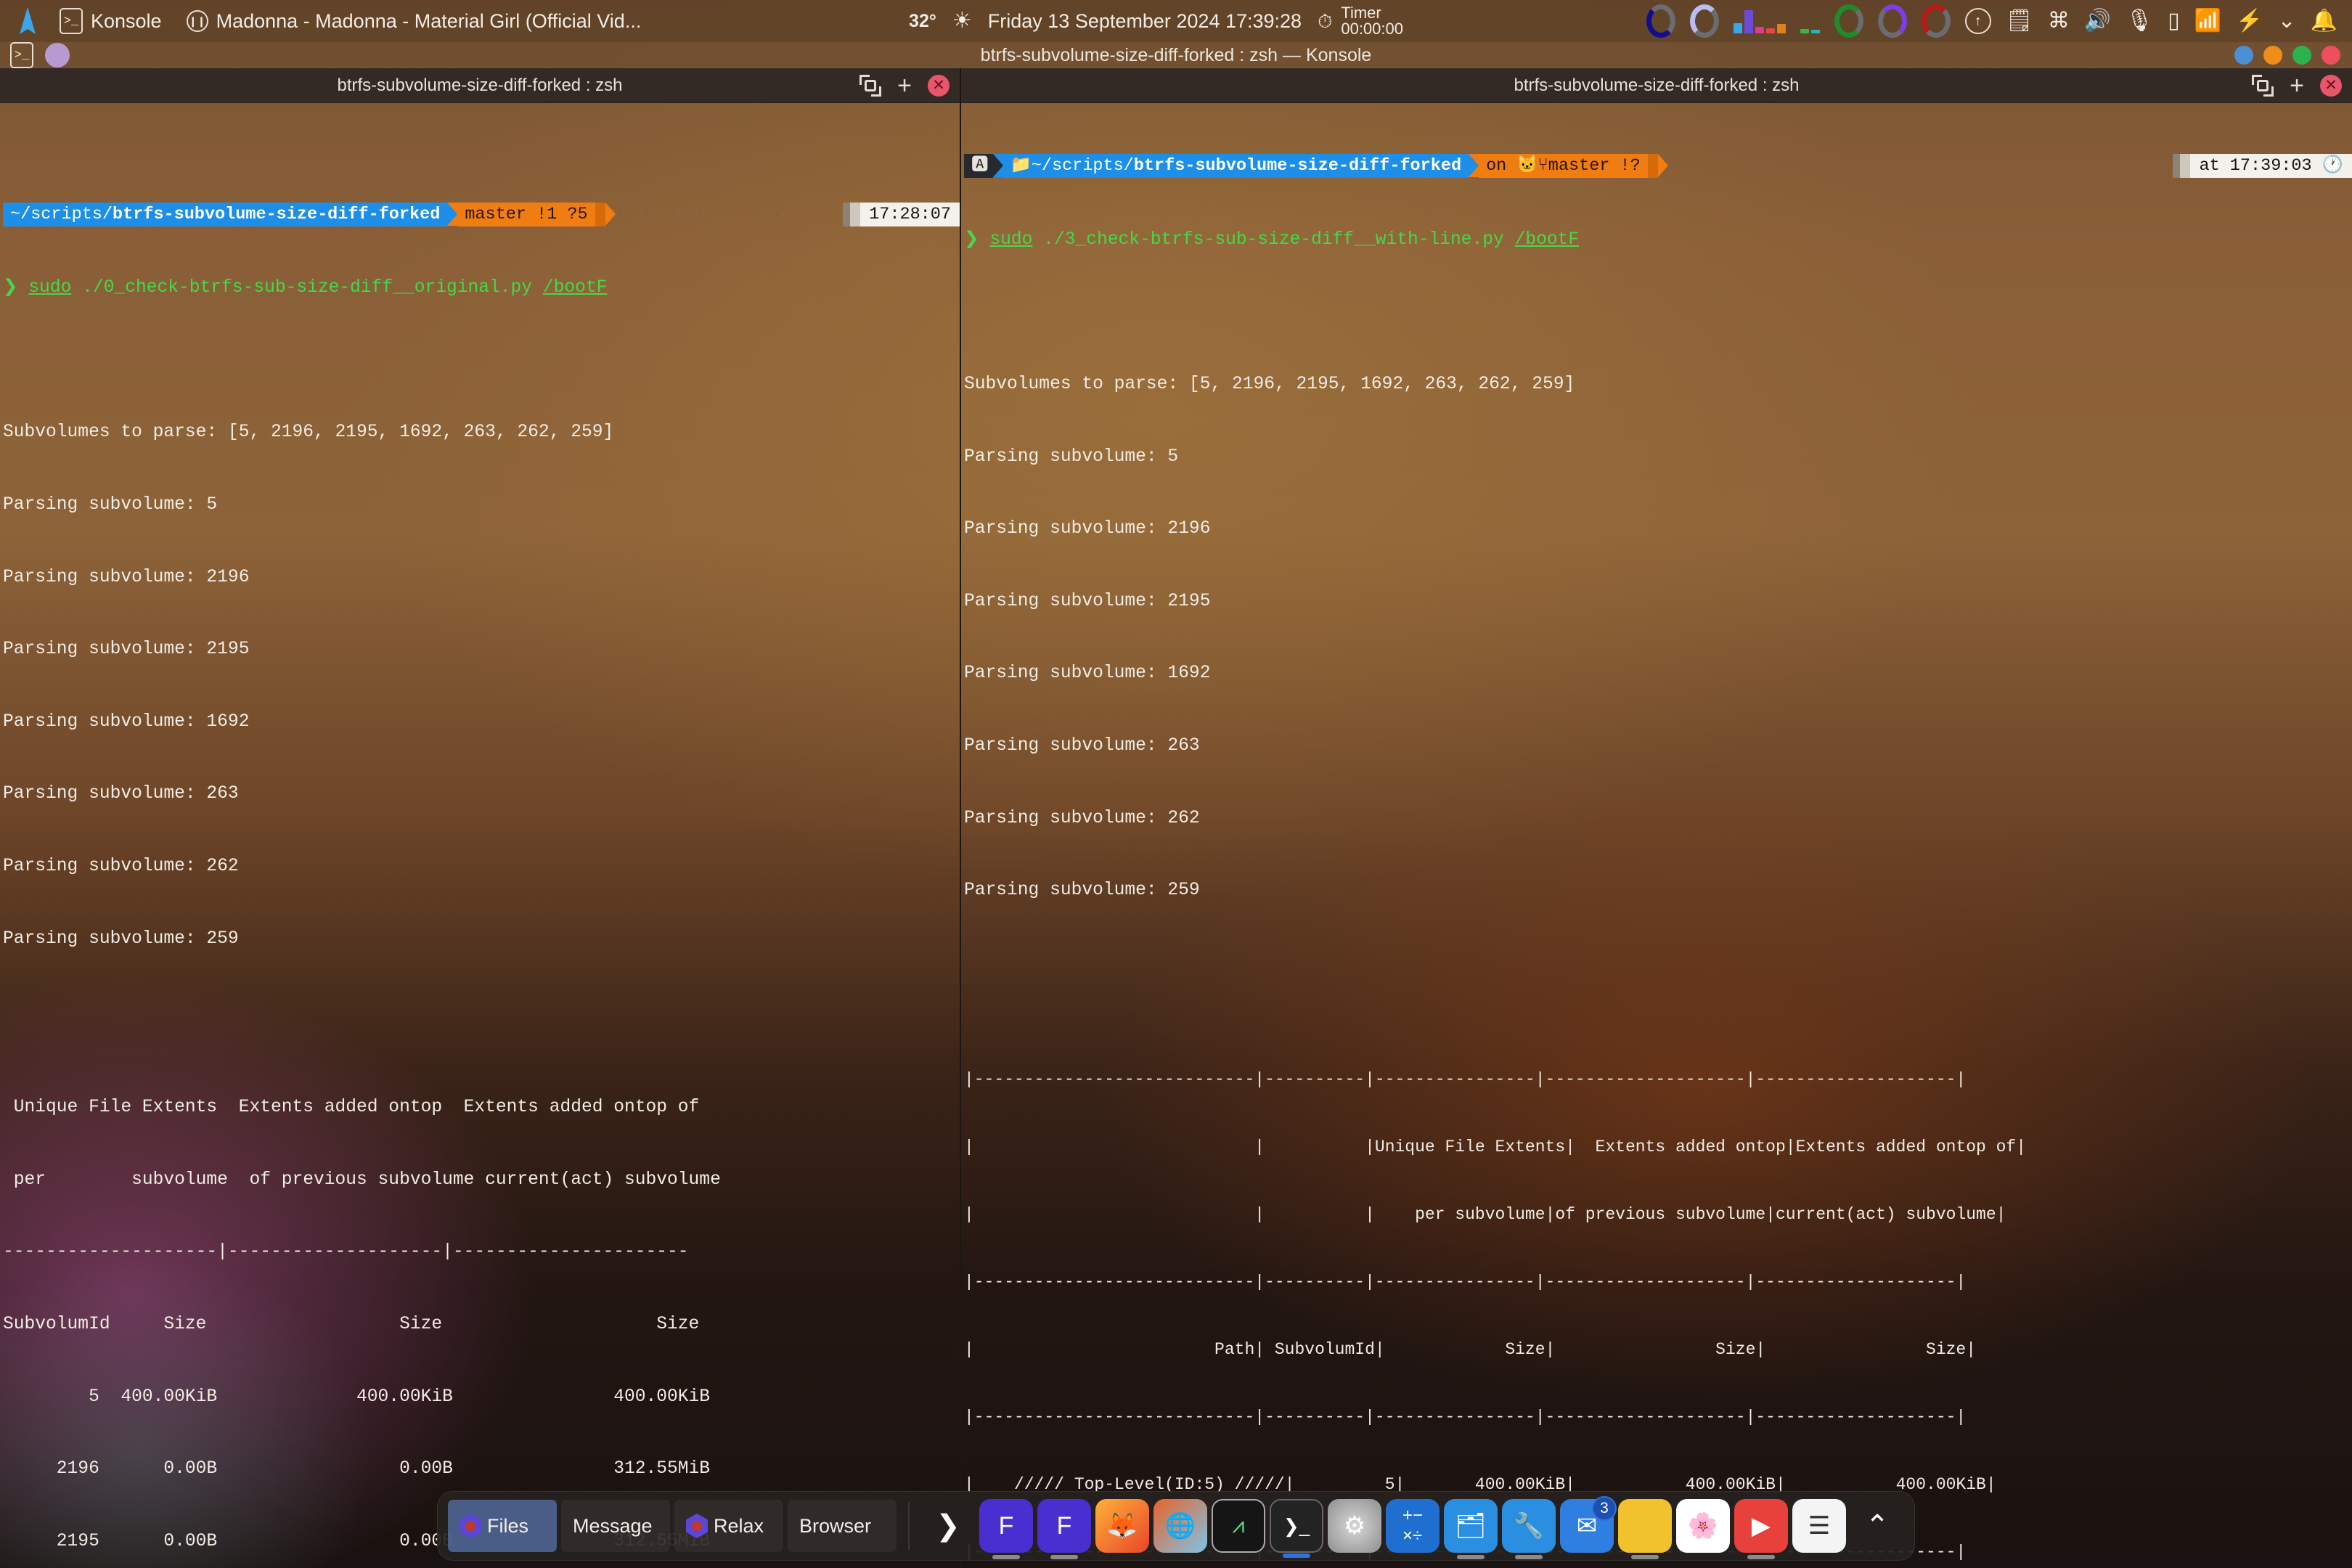  What do you see at coordinates (616, 1526) in the screenshot?
I see `dock-window-message: Message` at bounding box center [616, 1526].